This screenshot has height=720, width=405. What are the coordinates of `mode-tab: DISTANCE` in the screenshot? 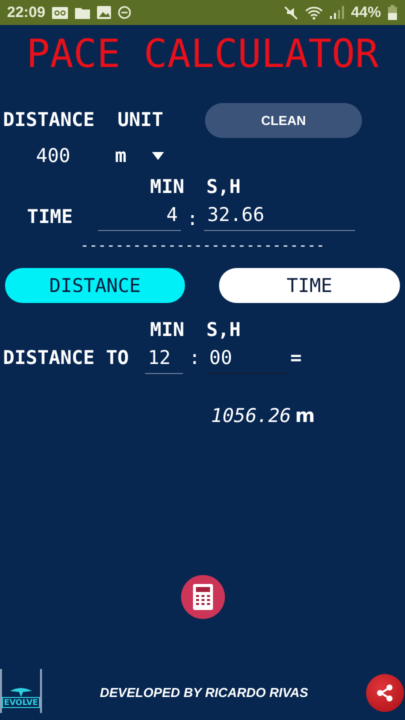 It's located at (95, 285).